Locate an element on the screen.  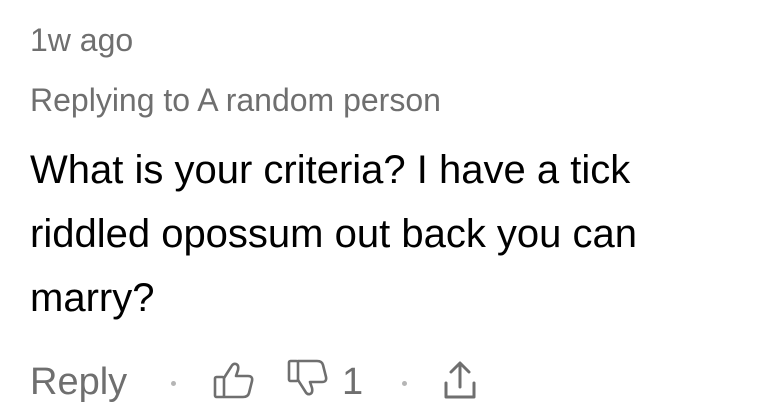
comment-actions: Reply 1 is located at coordinates (390, 382).